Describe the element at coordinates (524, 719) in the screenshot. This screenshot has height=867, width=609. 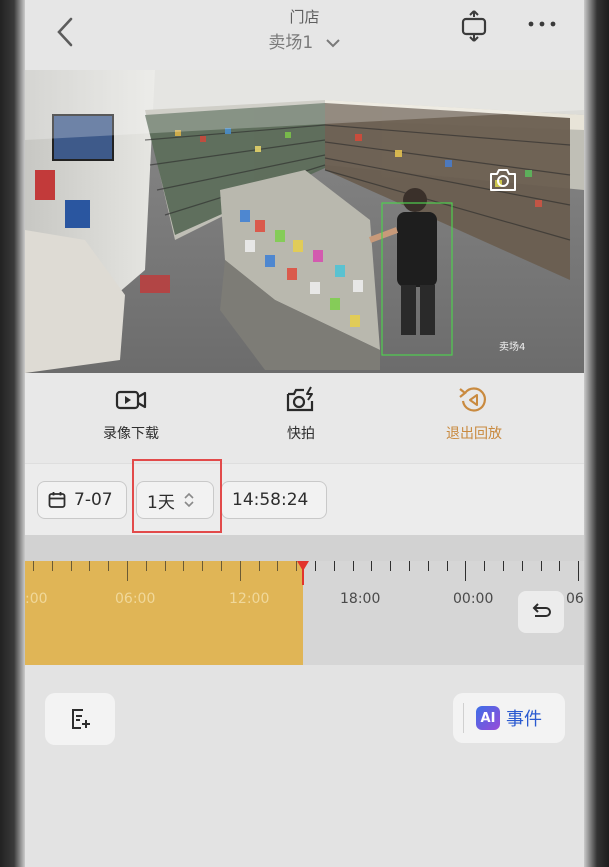
I see `ai-events-label: 事件` at that location.